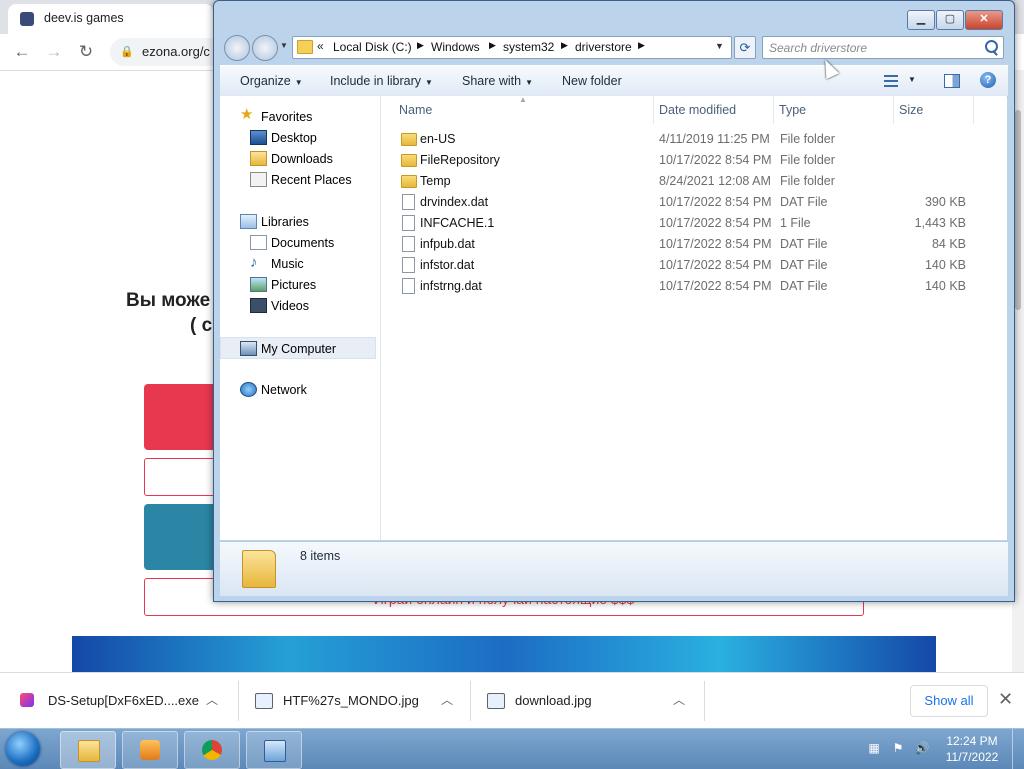 The image size is (1024, 769). What do you see at coordinates (972, 741) in the screenshot?
I see `clock-time: 12:24 PM` at bounding box center [972, 741].